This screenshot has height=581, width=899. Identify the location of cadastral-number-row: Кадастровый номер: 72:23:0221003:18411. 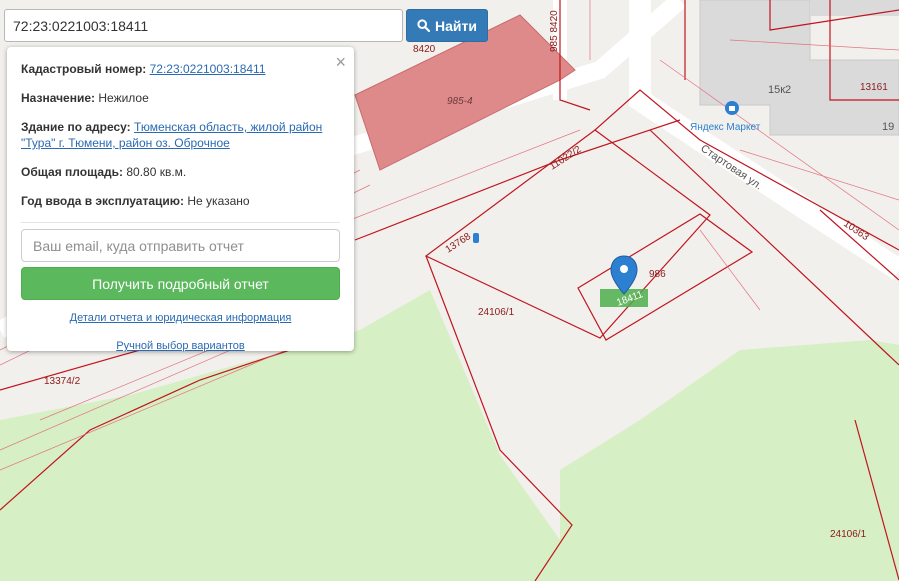
(180, 69).